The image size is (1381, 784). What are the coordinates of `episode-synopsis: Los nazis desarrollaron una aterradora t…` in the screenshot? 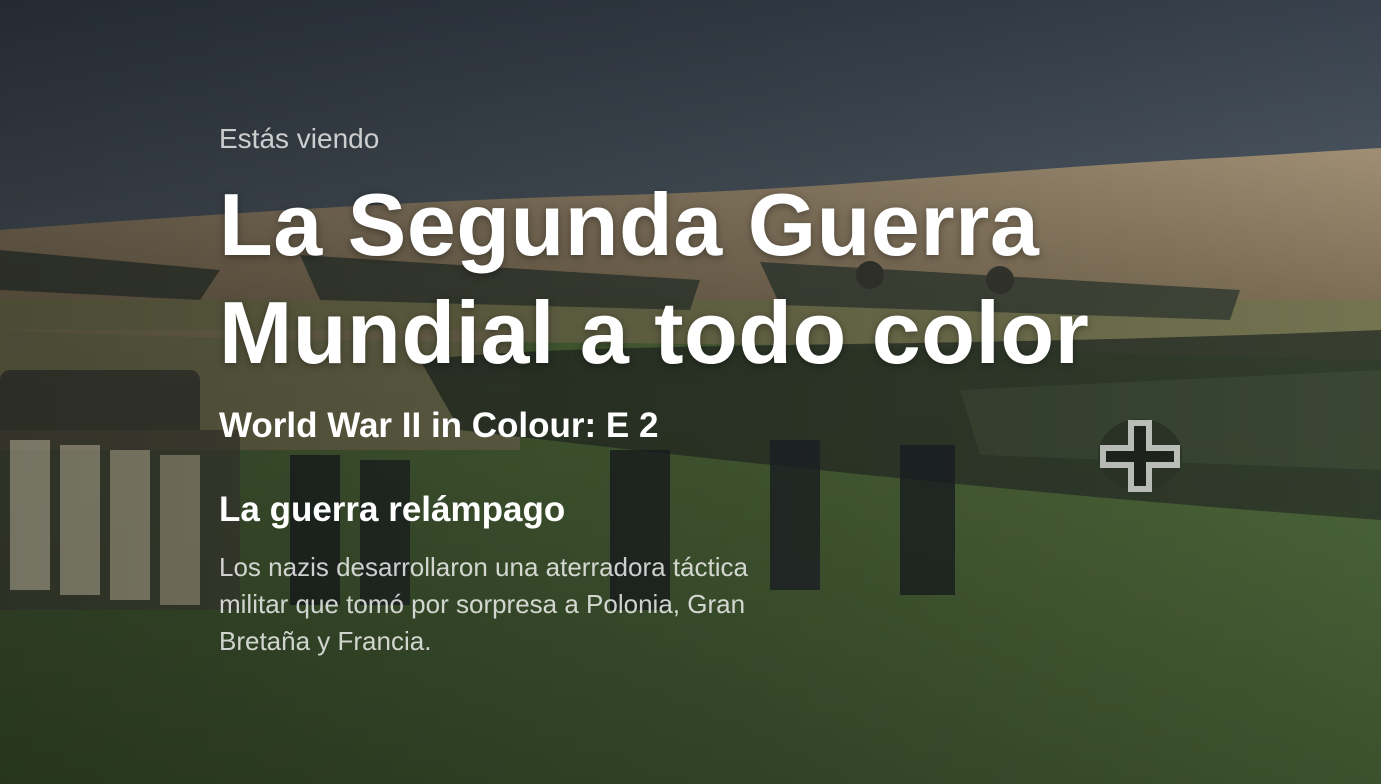 It's located at (483, 603).